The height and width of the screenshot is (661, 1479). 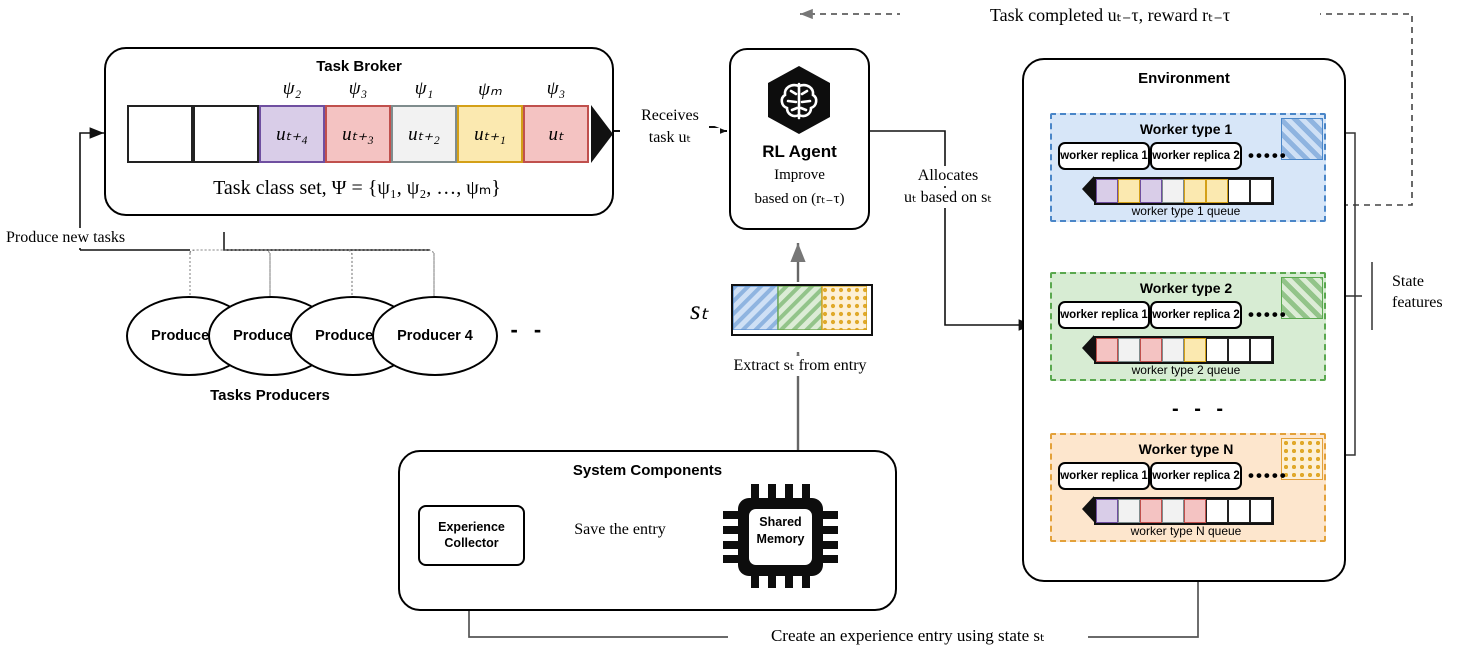 What do you see at coordinates (799, 175) in the screenshot?
I see `rl-agent-subtitle-1: Improve` at bounding box center [799, 175].